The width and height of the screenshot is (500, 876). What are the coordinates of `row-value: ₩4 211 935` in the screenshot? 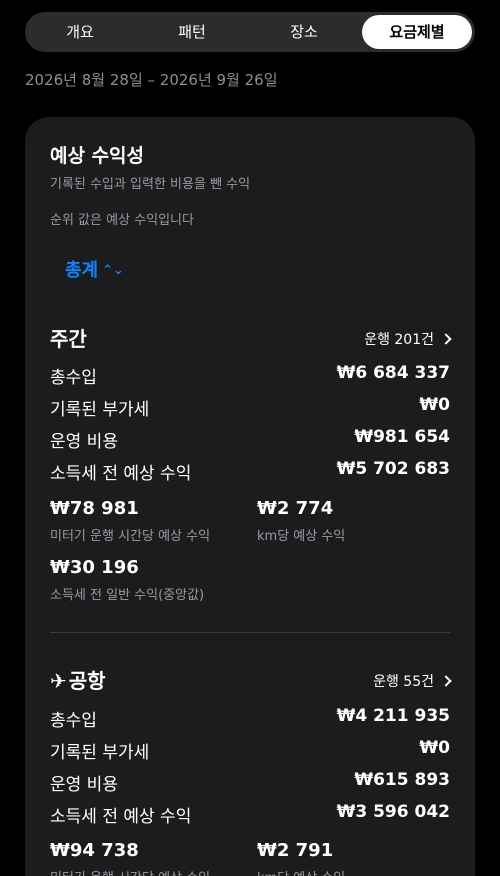 It's located at (393, 716).